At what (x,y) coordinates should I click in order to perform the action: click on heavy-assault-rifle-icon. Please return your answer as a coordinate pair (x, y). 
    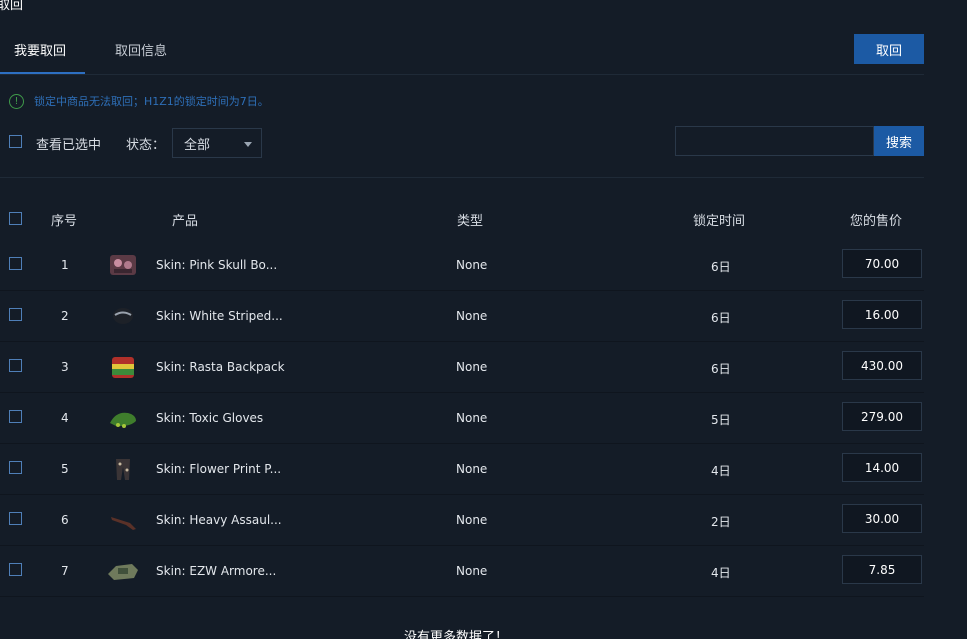
    Looking at the image, I should click on (123, 523).